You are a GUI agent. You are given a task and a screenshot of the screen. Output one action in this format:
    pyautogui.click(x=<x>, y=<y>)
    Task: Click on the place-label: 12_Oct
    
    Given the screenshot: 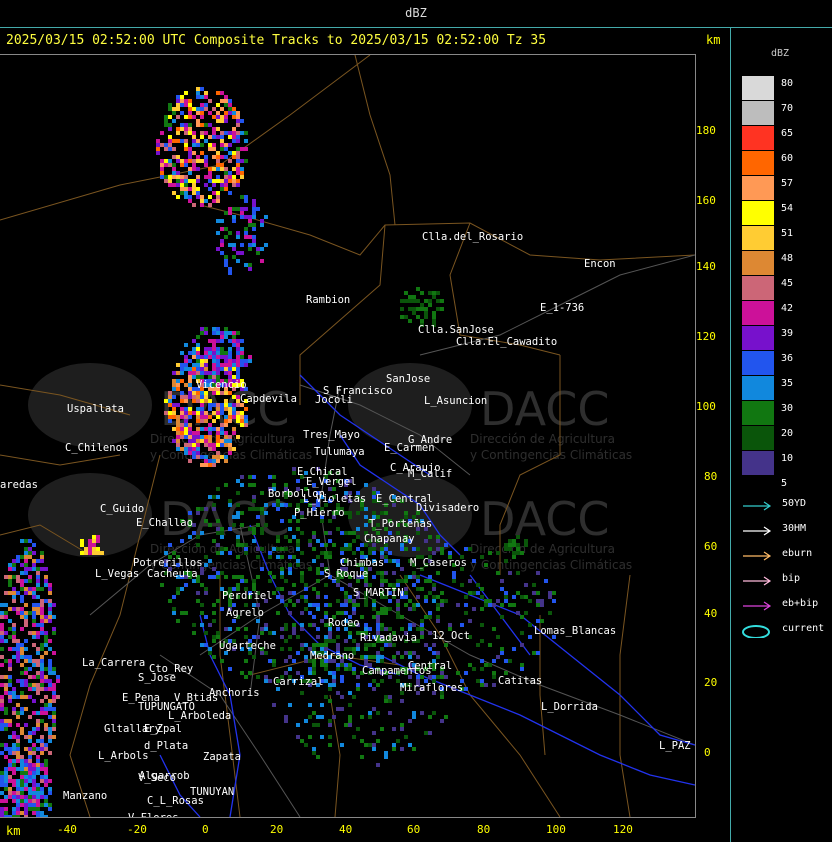 What is the action you would take?
    pyautogui.click(x=451, y=636)
    